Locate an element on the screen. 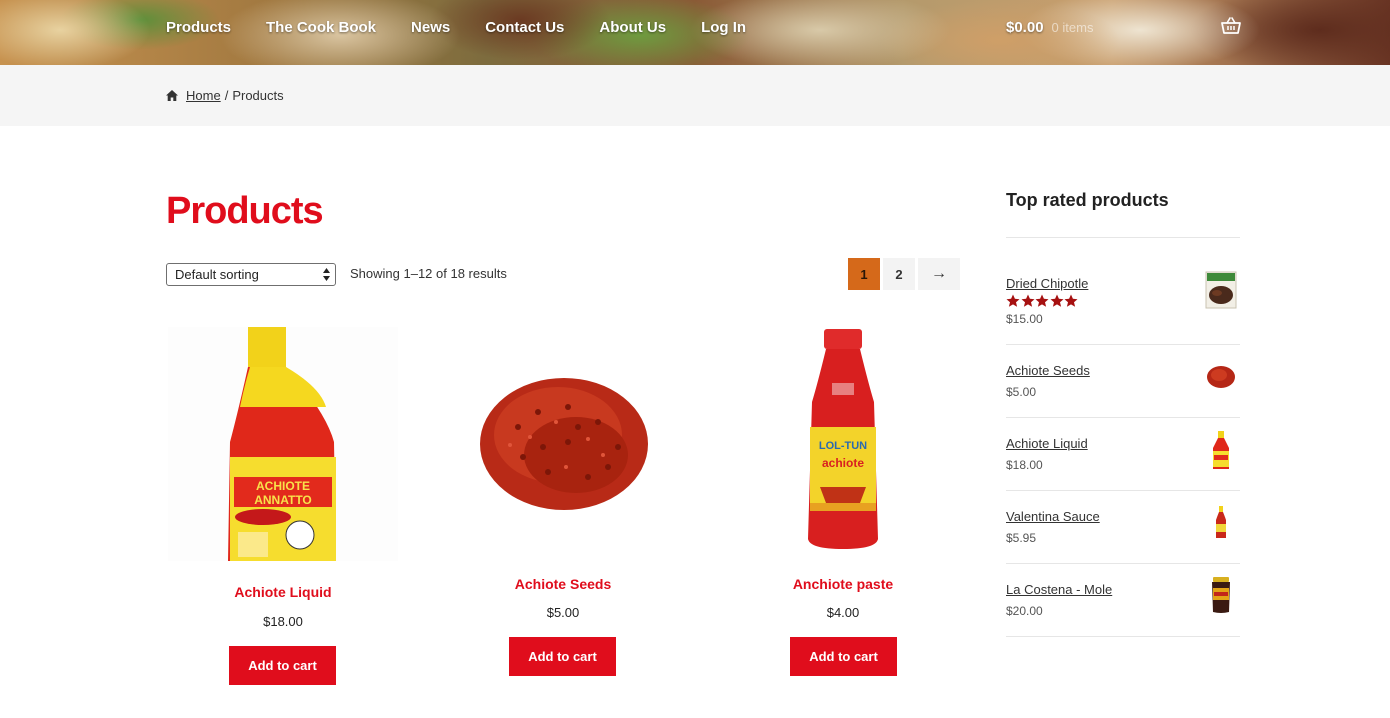 The height and width of the screenshot is (718, 1390). svg-text: achiote is located at coordinates (843, 463).